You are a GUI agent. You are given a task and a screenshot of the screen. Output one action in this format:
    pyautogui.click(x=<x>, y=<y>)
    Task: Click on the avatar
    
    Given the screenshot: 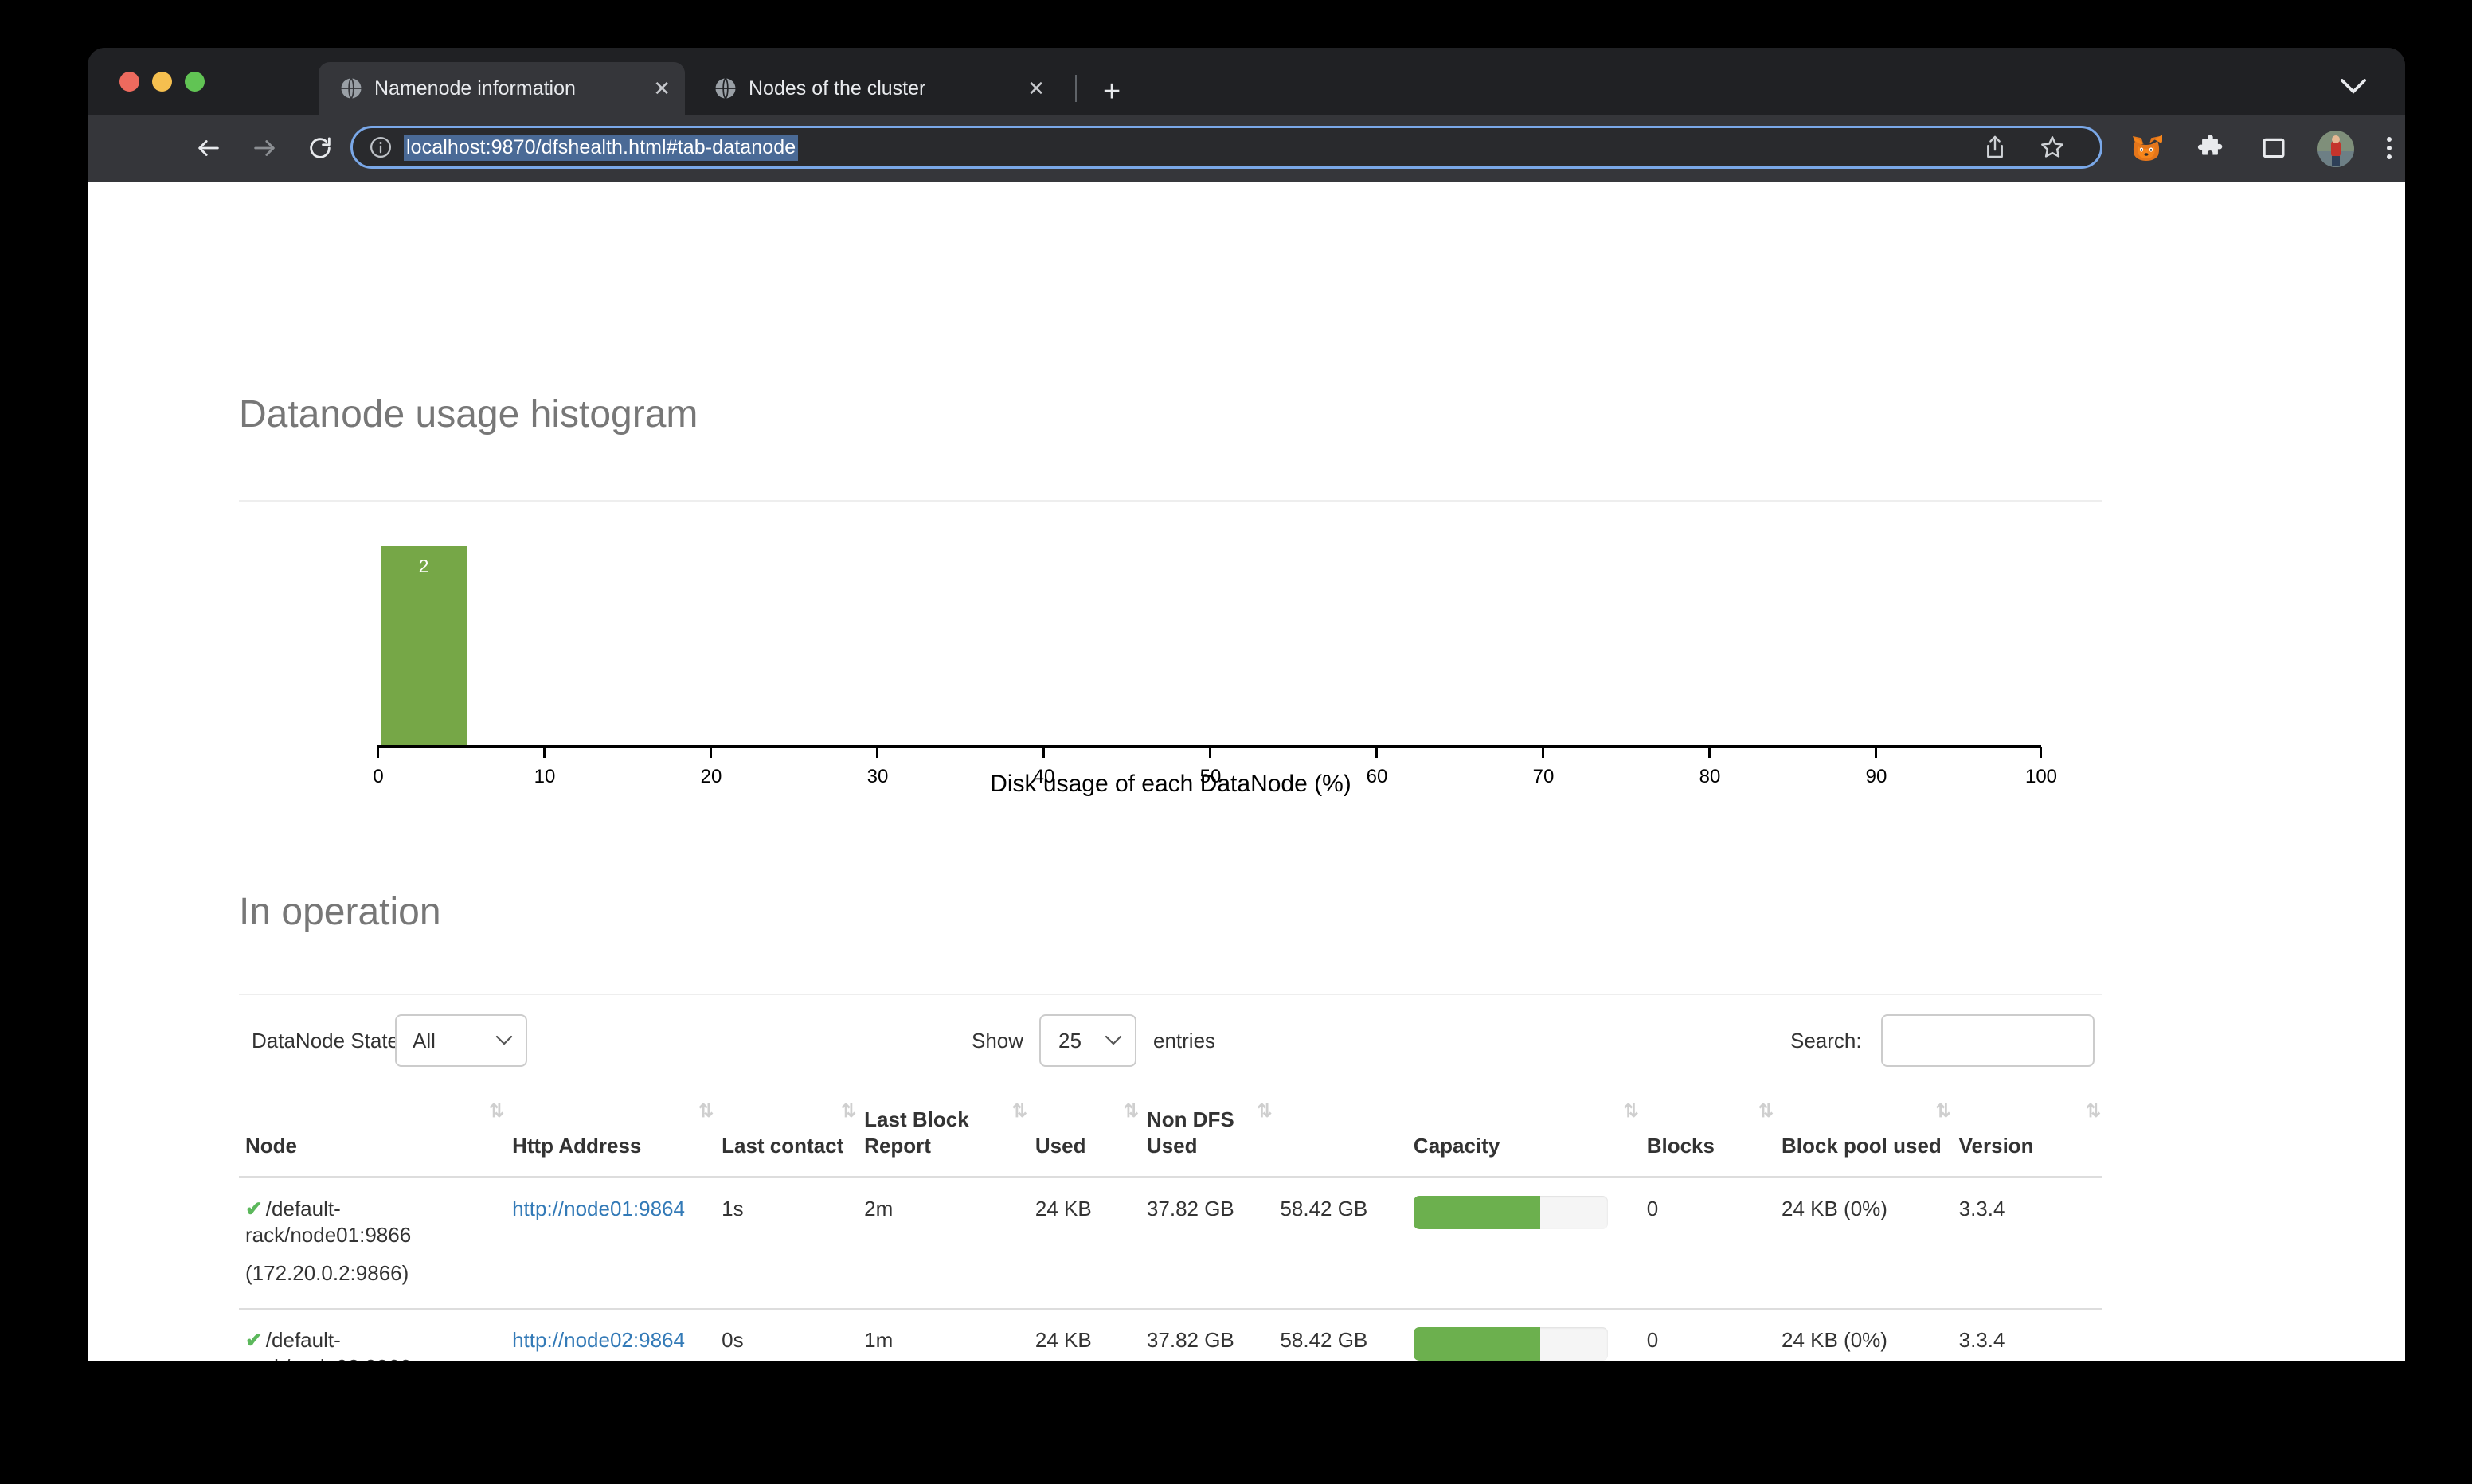 What is the action you would take?
    pyautogui.click(x=2336, y=149)
    